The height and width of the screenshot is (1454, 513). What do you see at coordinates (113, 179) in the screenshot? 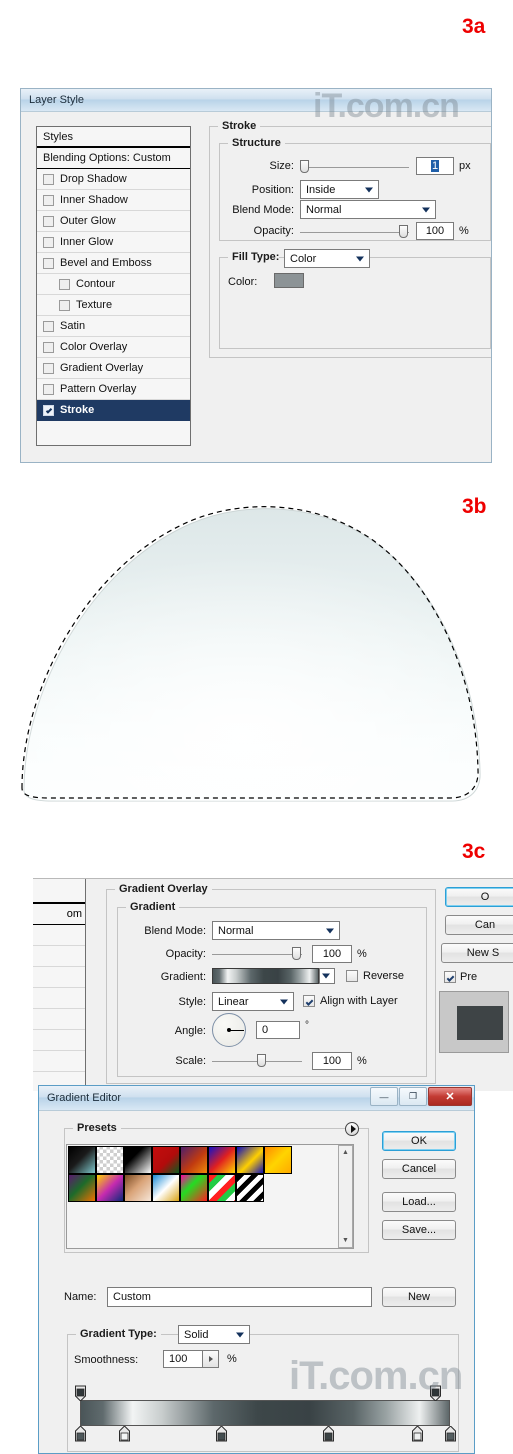
I see `styles-list-item-drop-shadow: Drop Shadow` at bounding box center [113, 179].